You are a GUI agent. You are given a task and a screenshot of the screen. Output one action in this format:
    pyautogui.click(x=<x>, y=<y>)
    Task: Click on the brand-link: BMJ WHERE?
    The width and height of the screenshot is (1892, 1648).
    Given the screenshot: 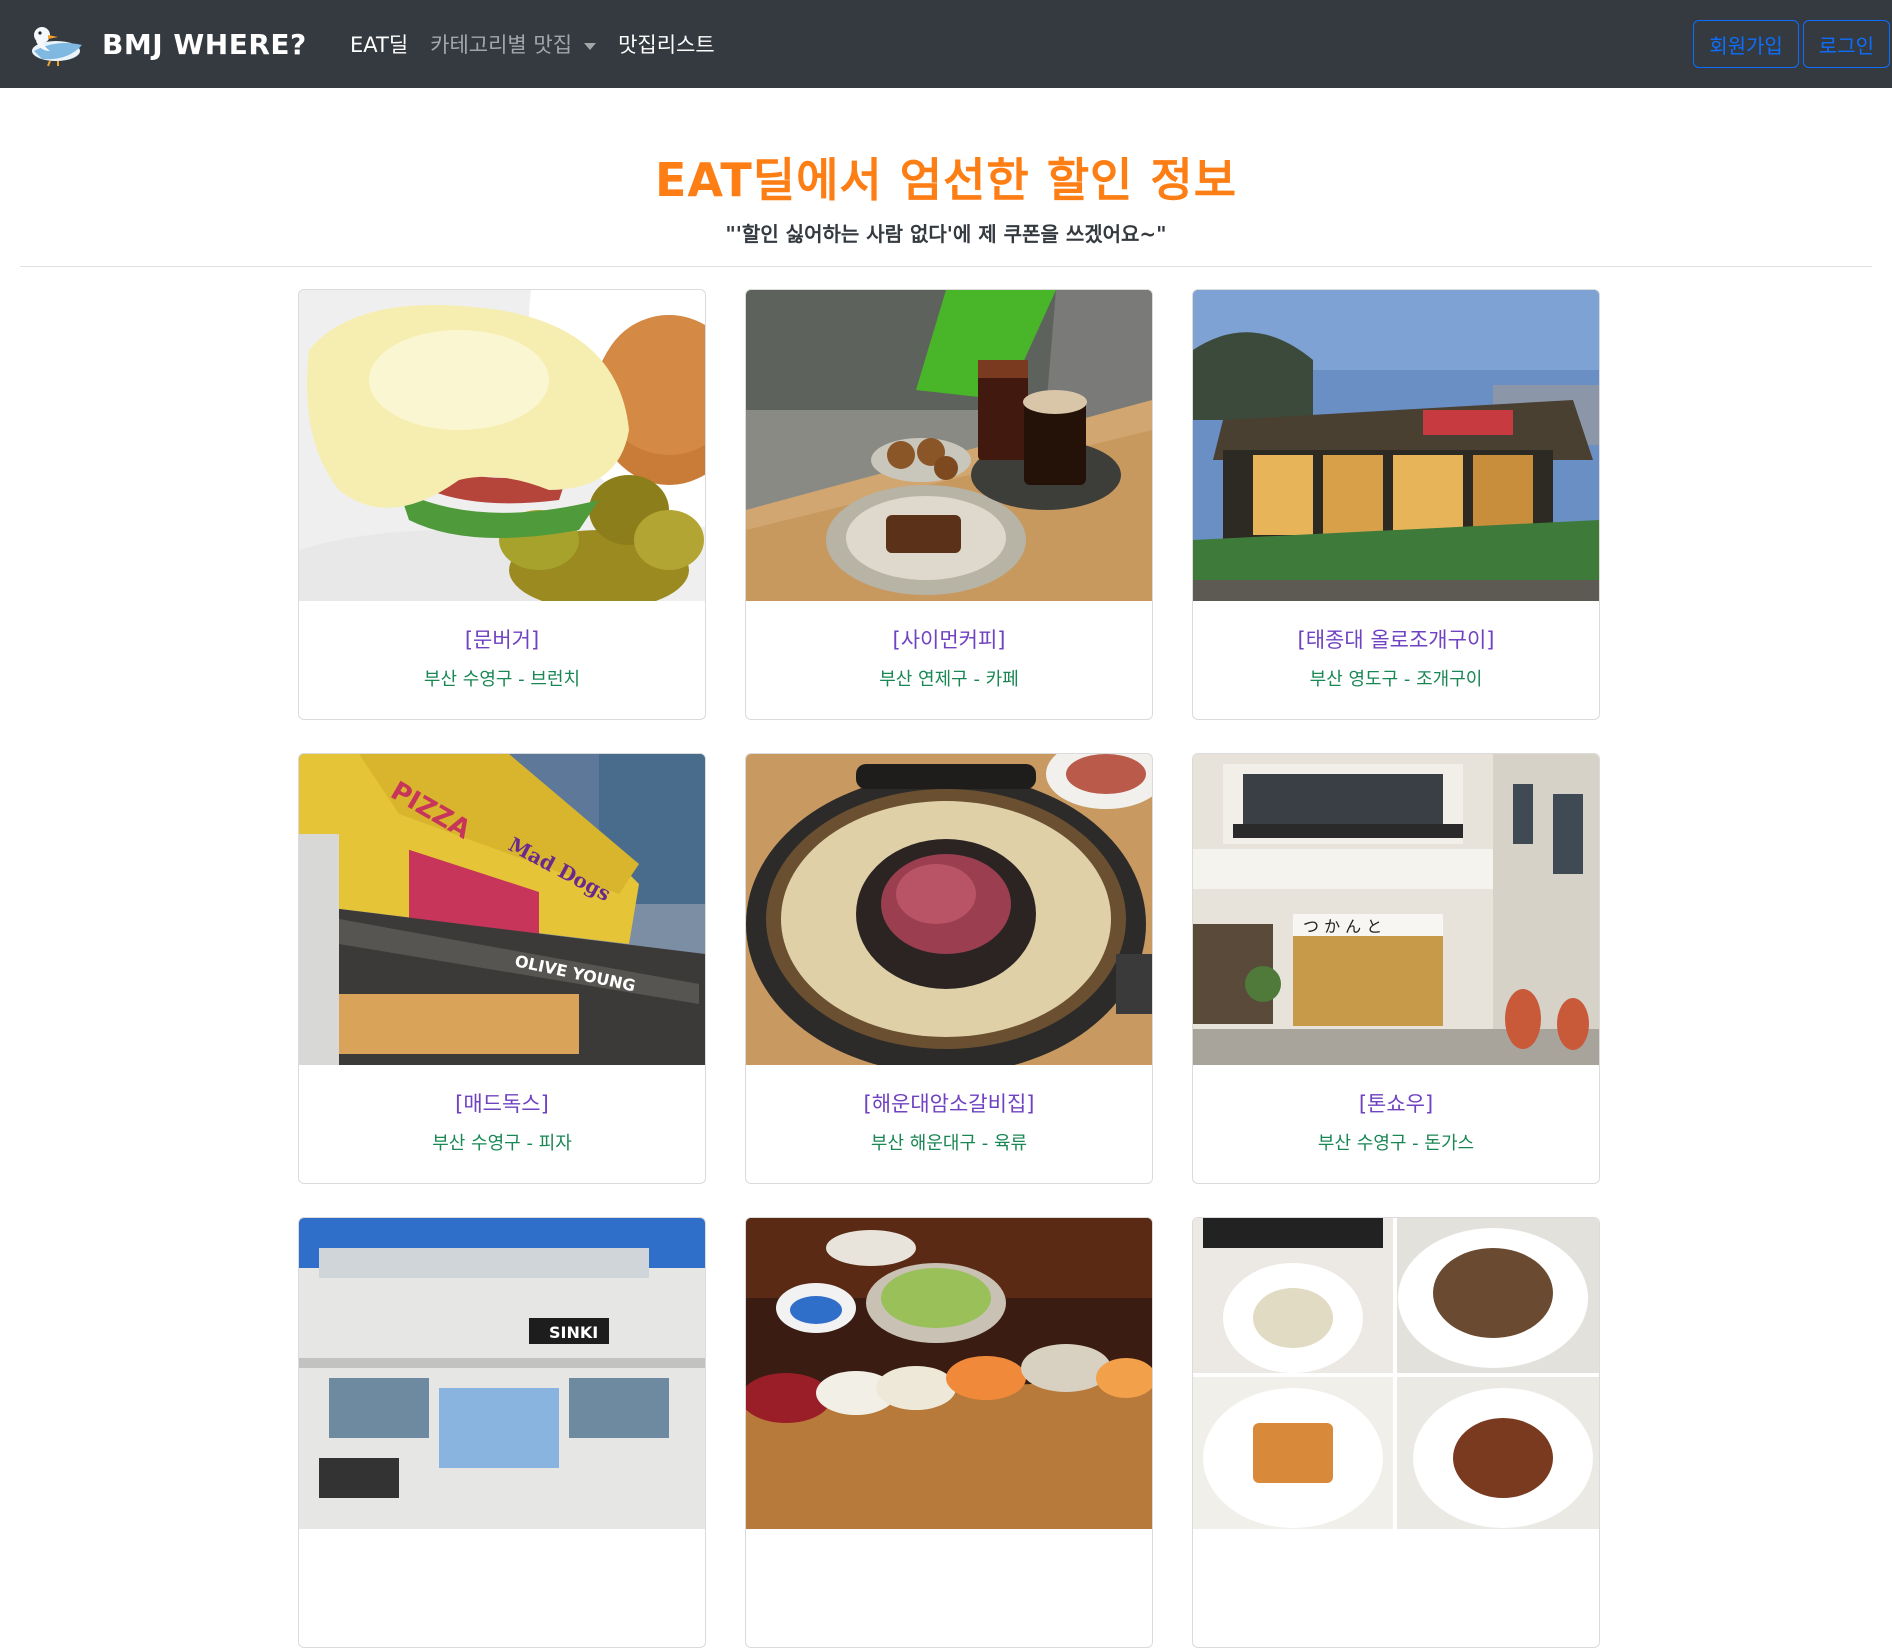 What is the action you would take?
    pyautogui.click(x=167, y=44)
    